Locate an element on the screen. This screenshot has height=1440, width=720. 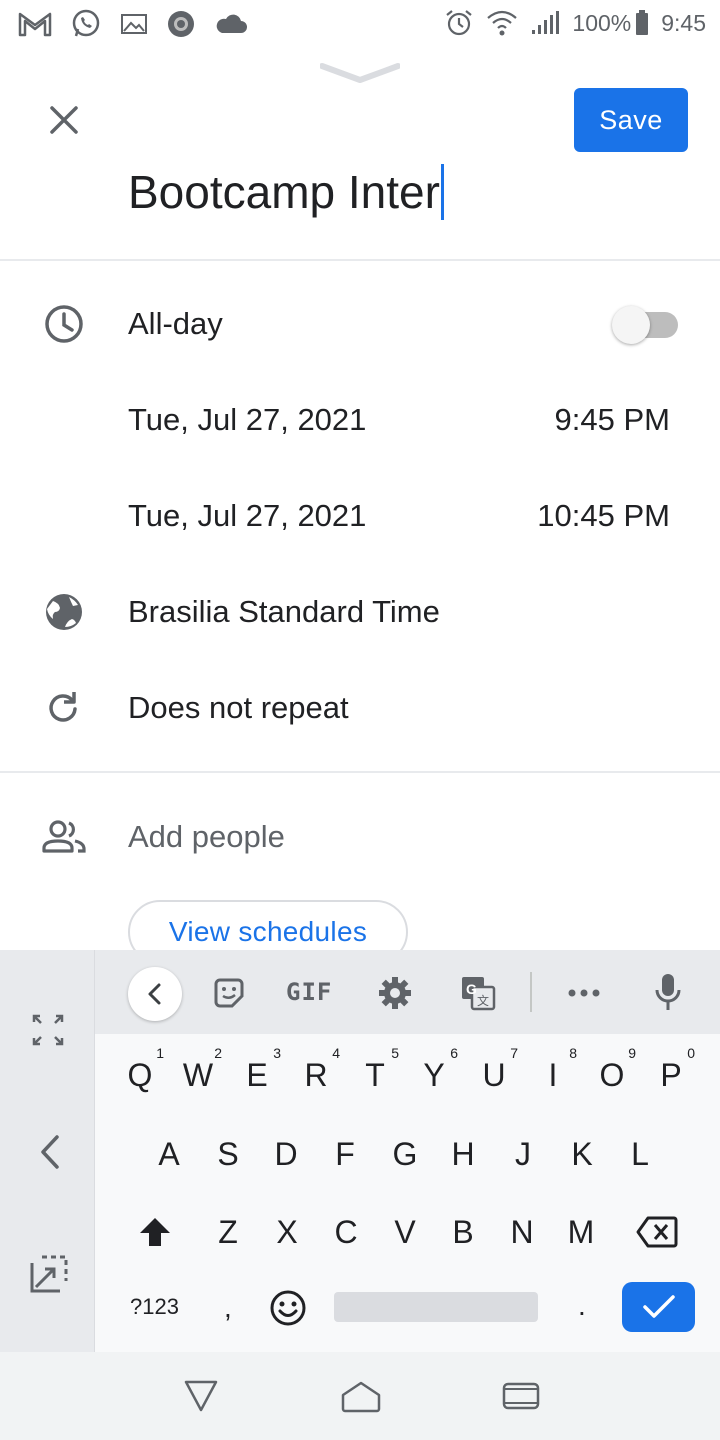
key-c: C is located at coordinates (346, 1232).